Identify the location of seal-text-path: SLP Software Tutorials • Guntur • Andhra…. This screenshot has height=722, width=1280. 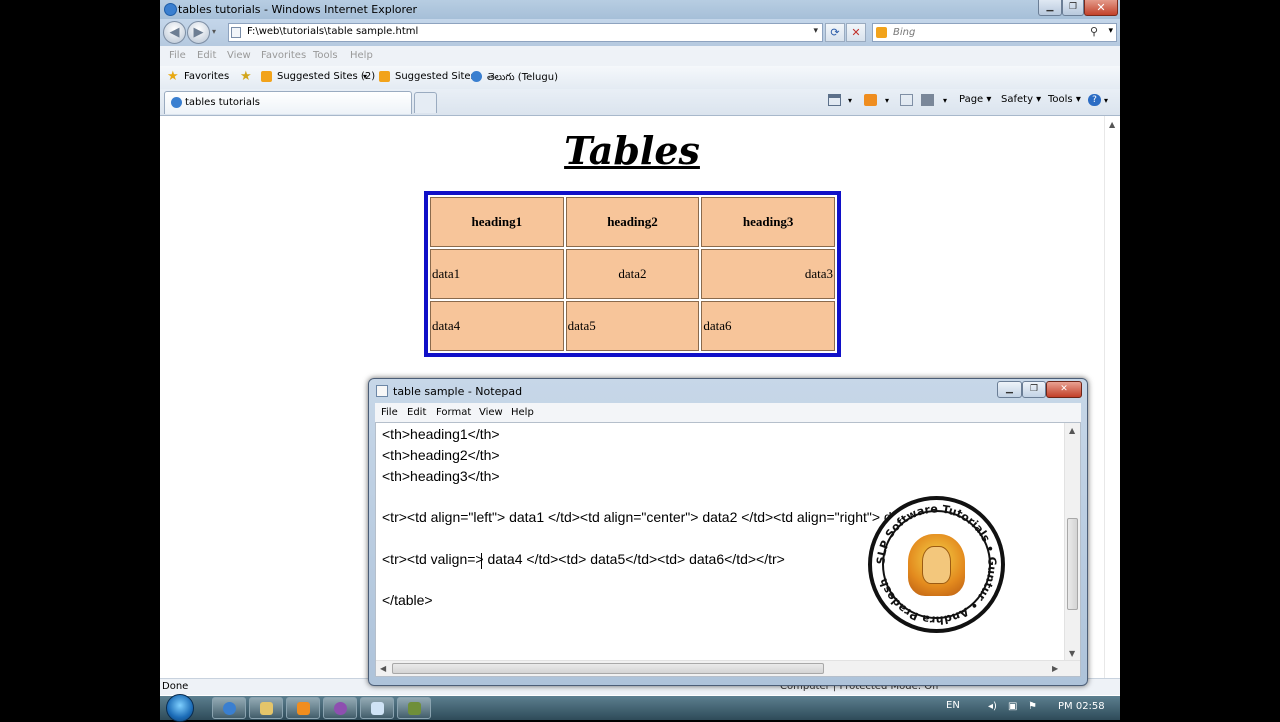
(936, 564).